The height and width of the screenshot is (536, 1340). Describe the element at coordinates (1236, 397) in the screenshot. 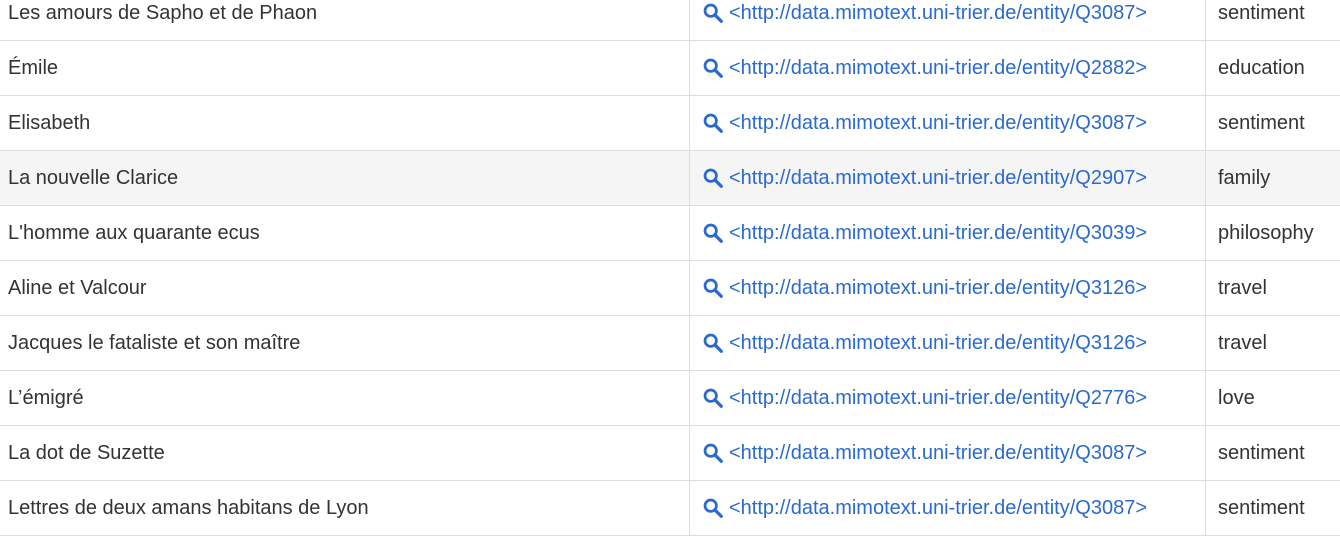

I see `theme-cell: love` at that location.